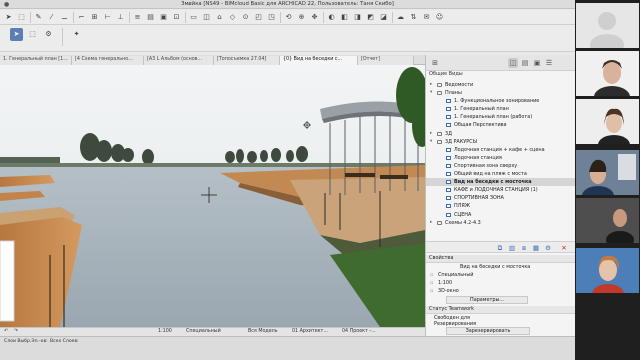 The image size is (640, 360). Describe the element at coordinates (203, 331) in the screenshot. I see `layer-combo-value: Специальный` at that location.